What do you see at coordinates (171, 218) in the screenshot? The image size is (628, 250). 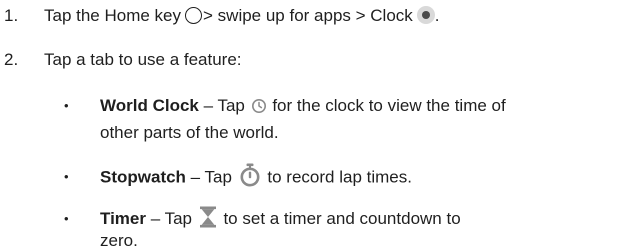 I see `bullet-timer-prefix: – Tap` at bounding box center [171, 218].